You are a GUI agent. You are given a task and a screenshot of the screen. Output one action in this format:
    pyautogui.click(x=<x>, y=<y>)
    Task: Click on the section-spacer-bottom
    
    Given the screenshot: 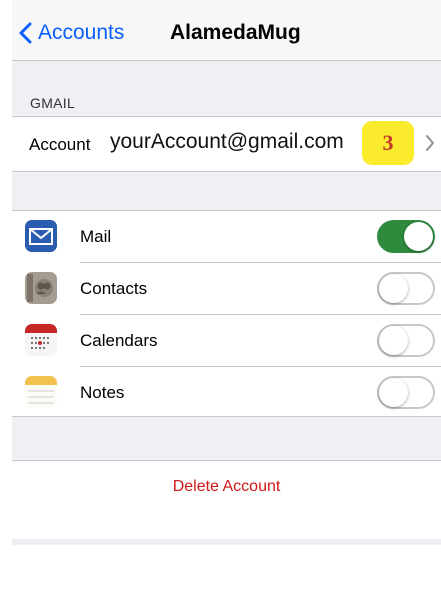 What is the action you would take?
    pyautogui.click(x=226, y=542)
    